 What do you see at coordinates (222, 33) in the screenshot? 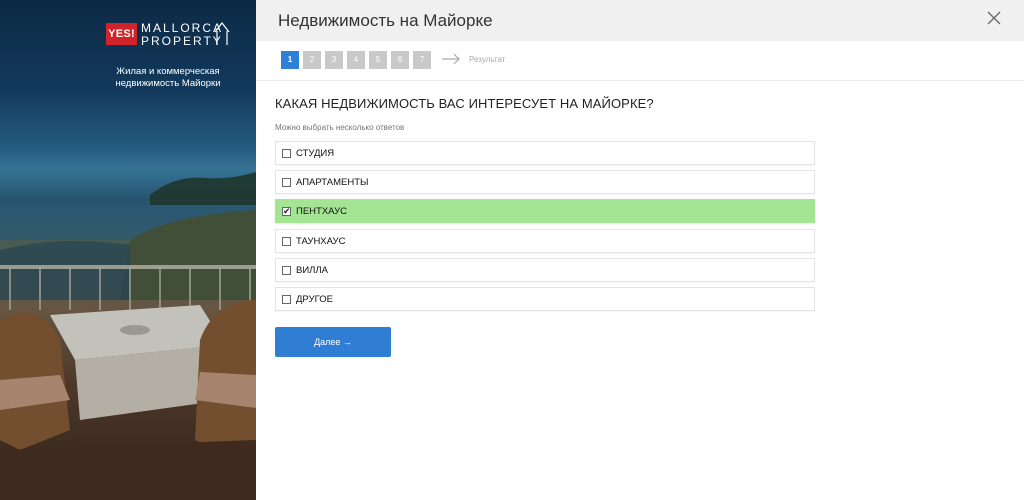
I see `house-icon` at bounding box center [222, 33].